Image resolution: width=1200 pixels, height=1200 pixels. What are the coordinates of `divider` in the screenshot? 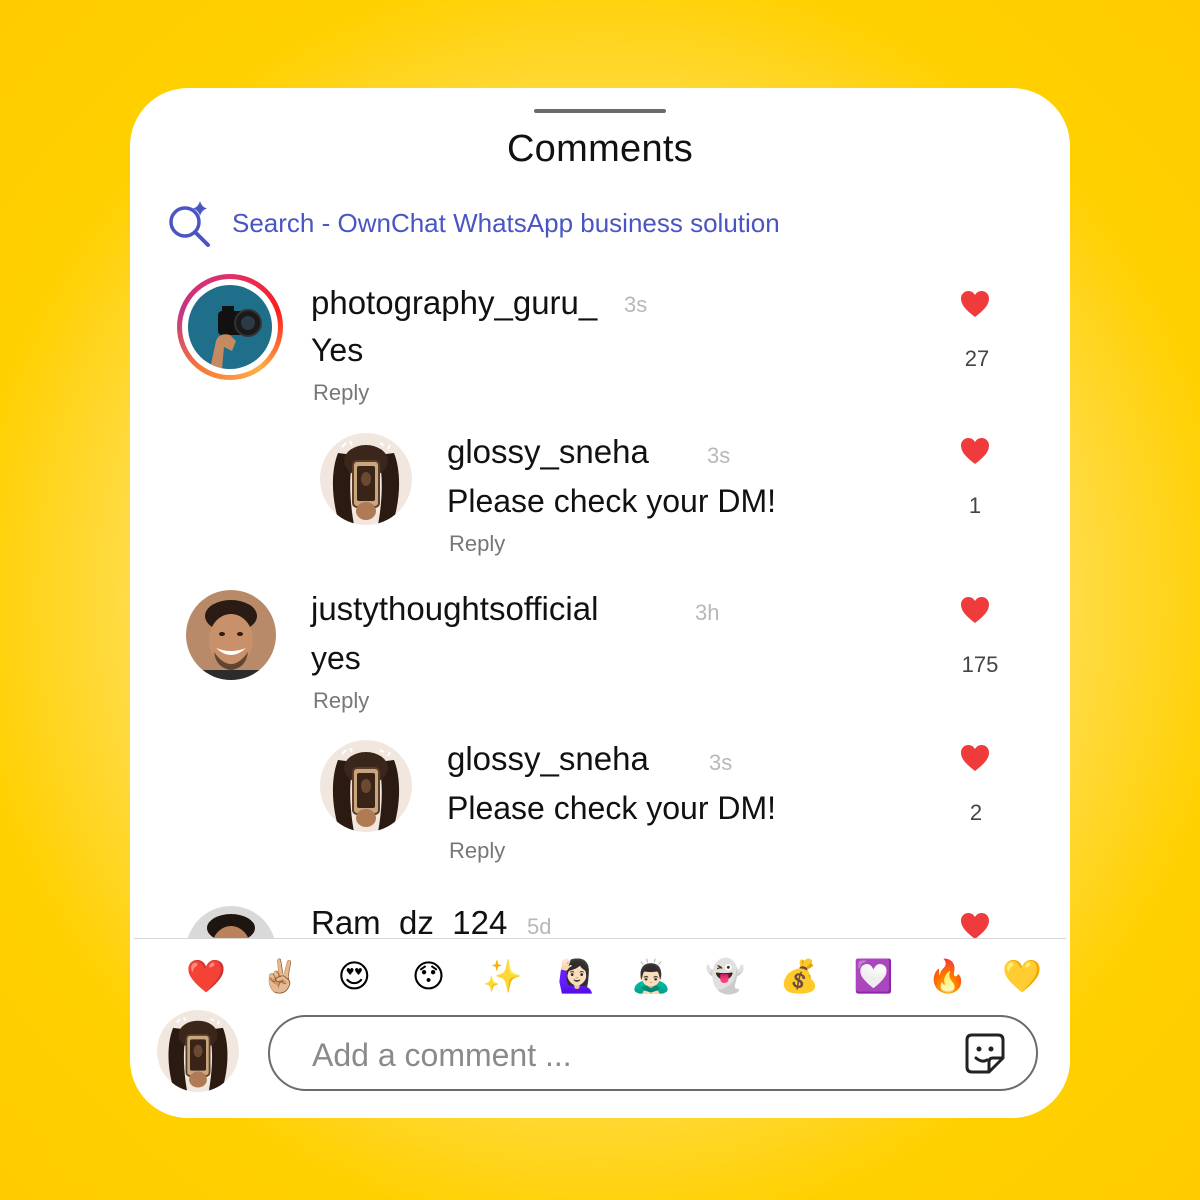 It's located at (600, 938).